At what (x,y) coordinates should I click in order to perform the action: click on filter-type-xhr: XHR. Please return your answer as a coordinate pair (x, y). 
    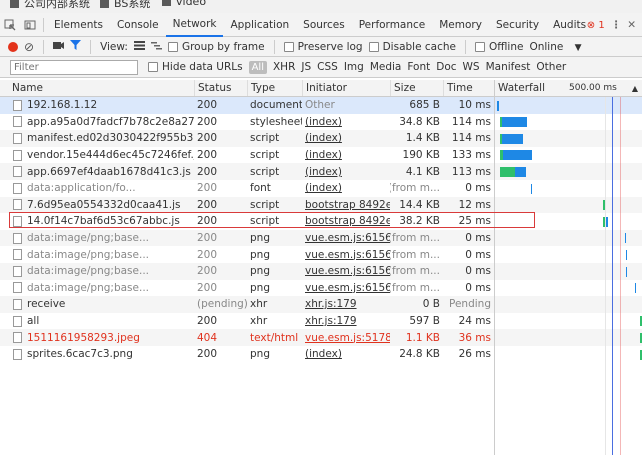
    Looking at the image, I should click on (284, 67).